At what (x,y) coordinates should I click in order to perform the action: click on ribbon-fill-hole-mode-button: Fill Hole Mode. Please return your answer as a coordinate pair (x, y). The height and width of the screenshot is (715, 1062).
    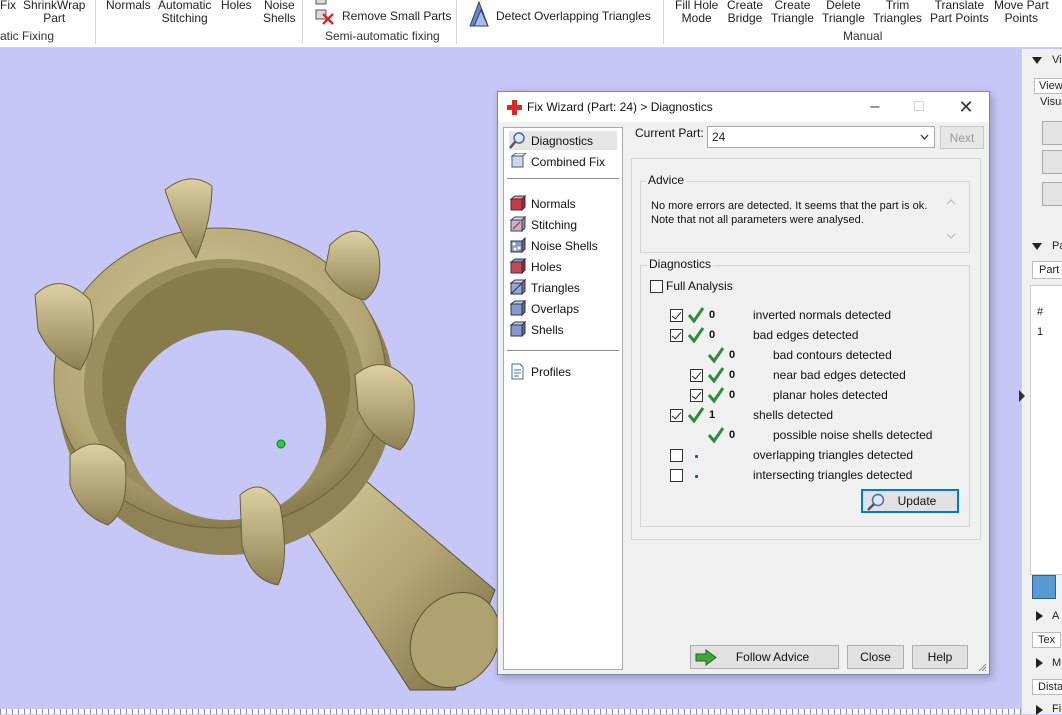
    Looking at the image, I should click on (696, 12).